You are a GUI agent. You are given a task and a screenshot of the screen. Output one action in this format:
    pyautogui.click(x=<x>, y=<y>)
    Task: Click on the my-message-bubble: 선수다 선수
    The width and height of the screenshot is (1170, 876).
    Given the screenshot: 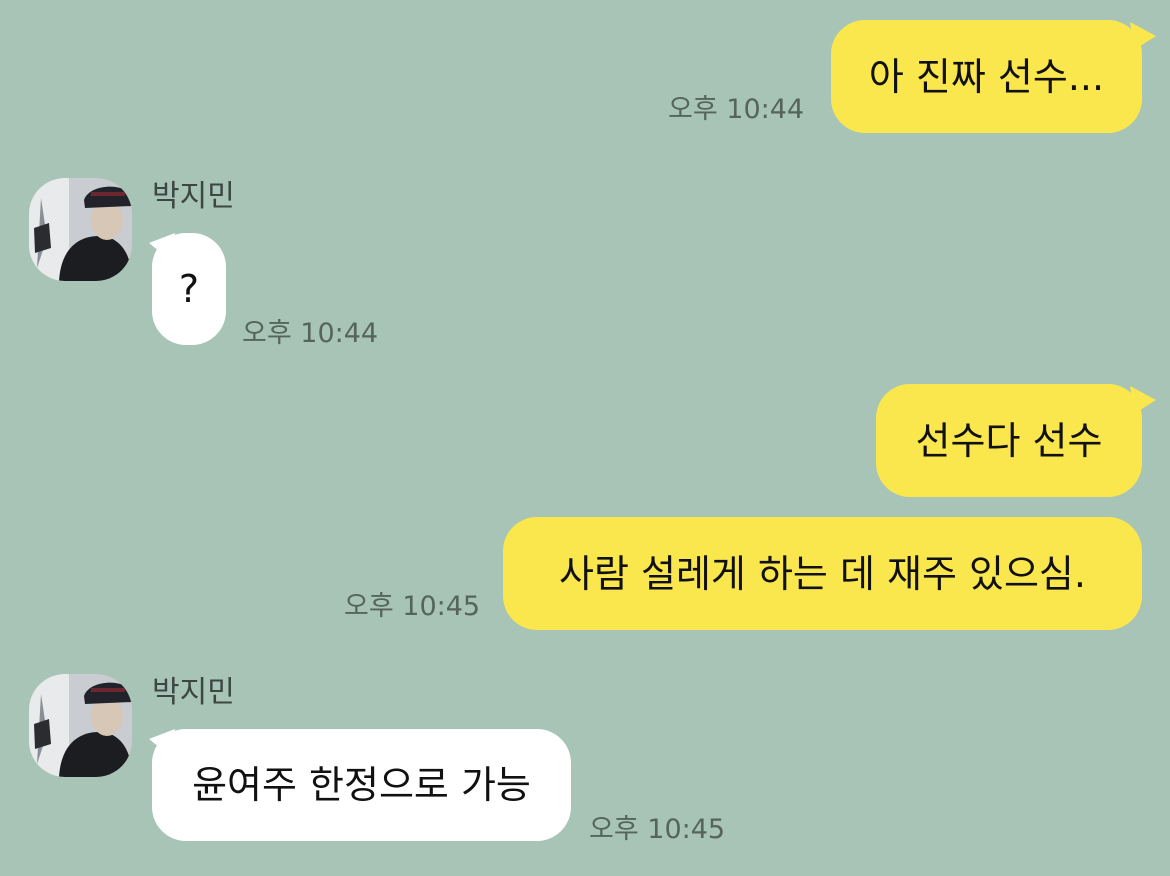 What is the action you would take?
    pyautogui.click(x=1009, y=440)
    